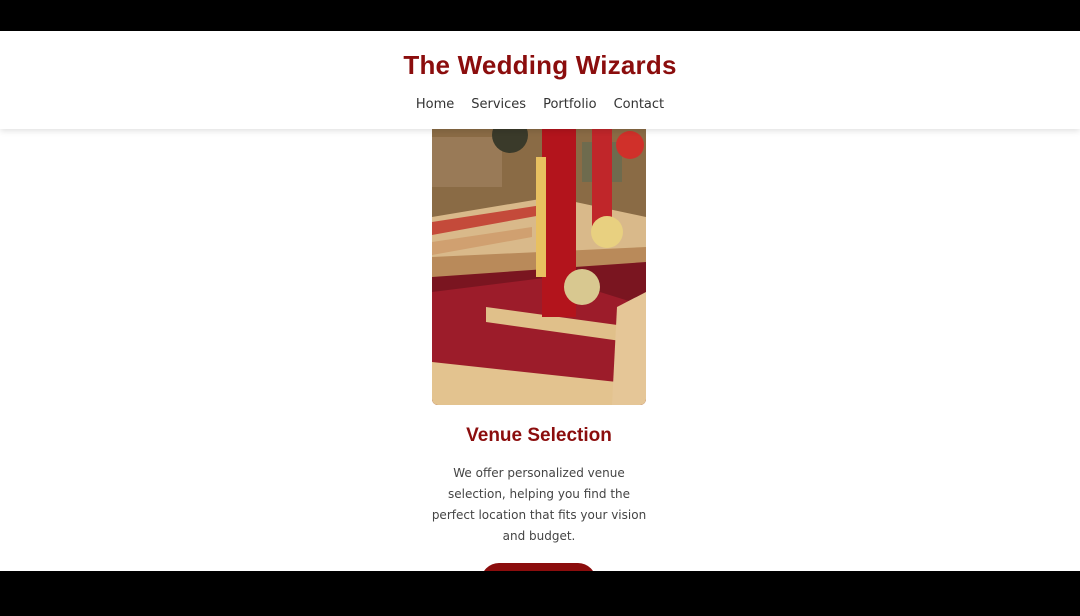 The width and height of the screenshot is (1080, 616). Describe the element at coordinates (540, 65) in the screenshot. I see `site-title: The Wedding Wizards` at that location.